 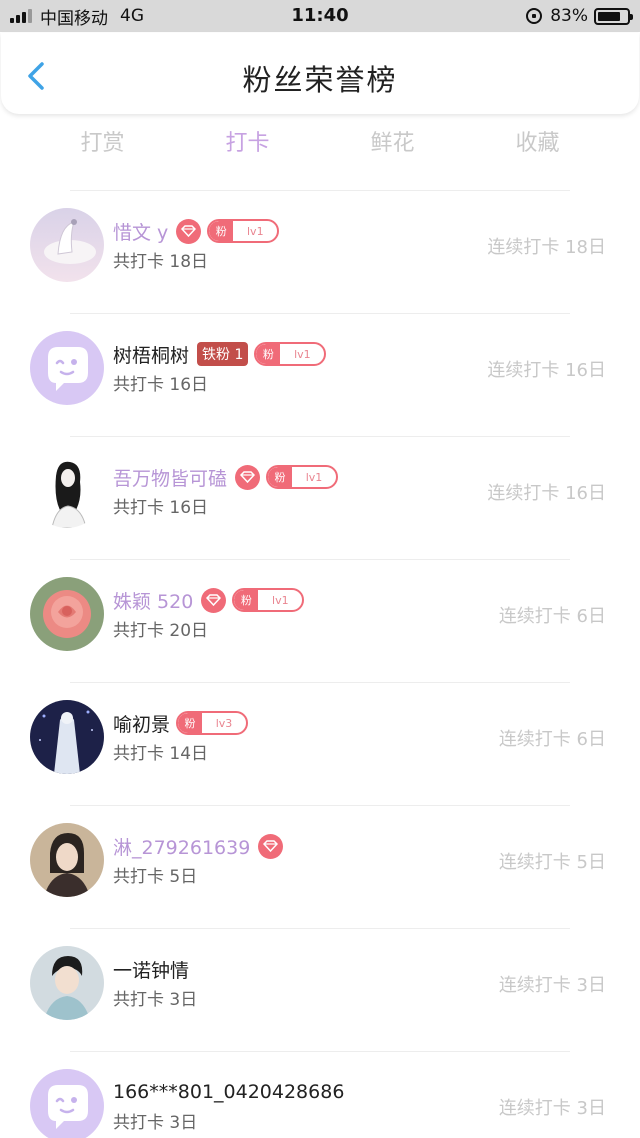 I want to click on name-line: 淋_279261639, so click(x=198, y=846).